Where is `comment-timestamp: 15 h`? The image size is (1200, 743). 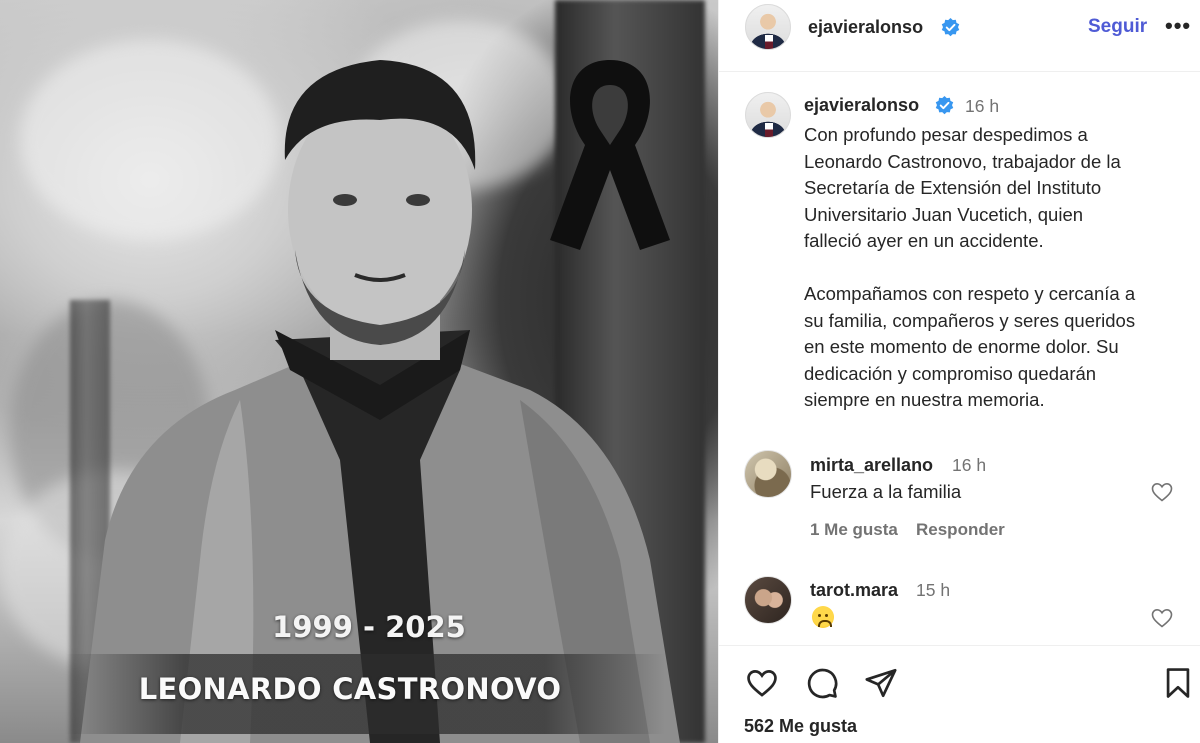
comment-timestamp: 15 h is located at coordinates (933, 590).